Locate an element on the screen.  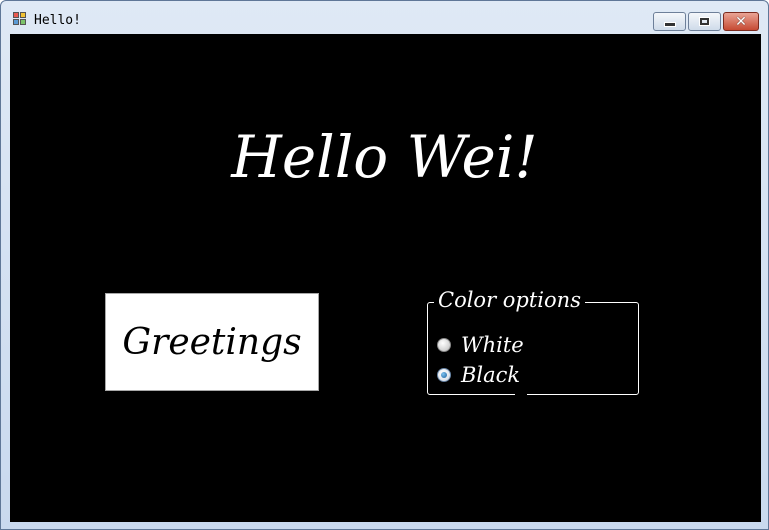
radio-option-white: White is located at coordinates (480, 345).